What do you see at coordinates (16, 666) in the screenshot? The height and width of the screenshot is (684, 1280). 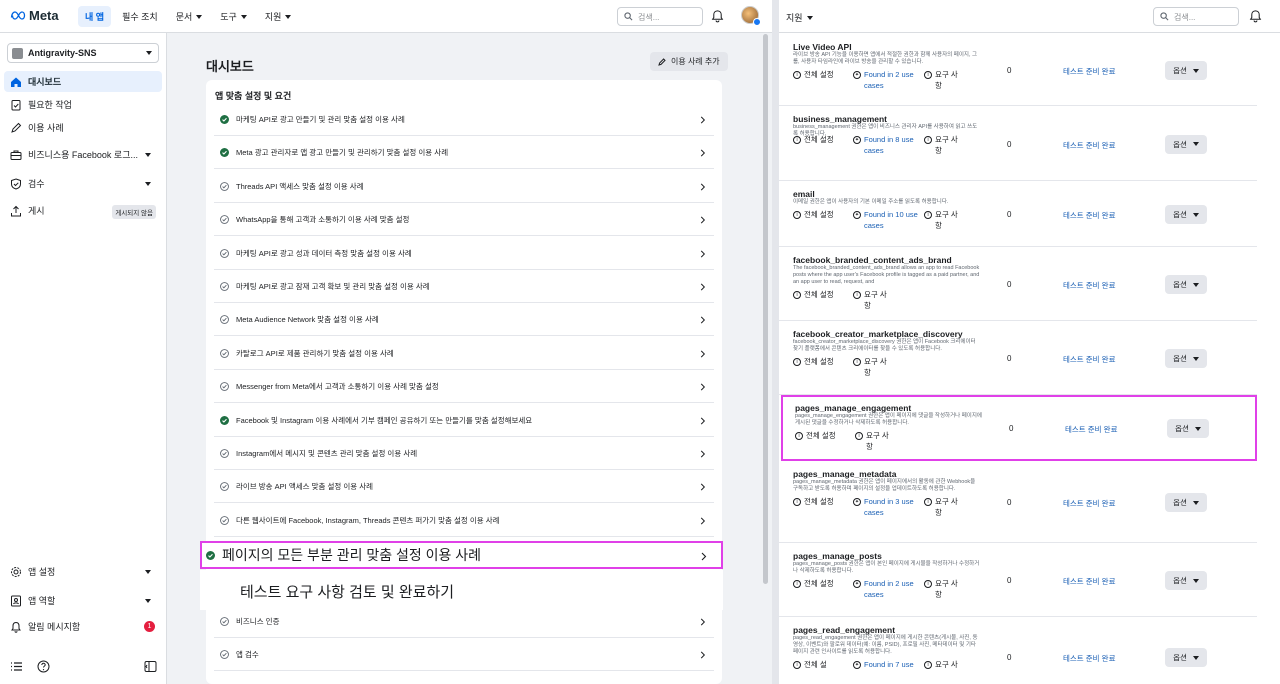 I see `list-icon` at bounding box center [16, 666].